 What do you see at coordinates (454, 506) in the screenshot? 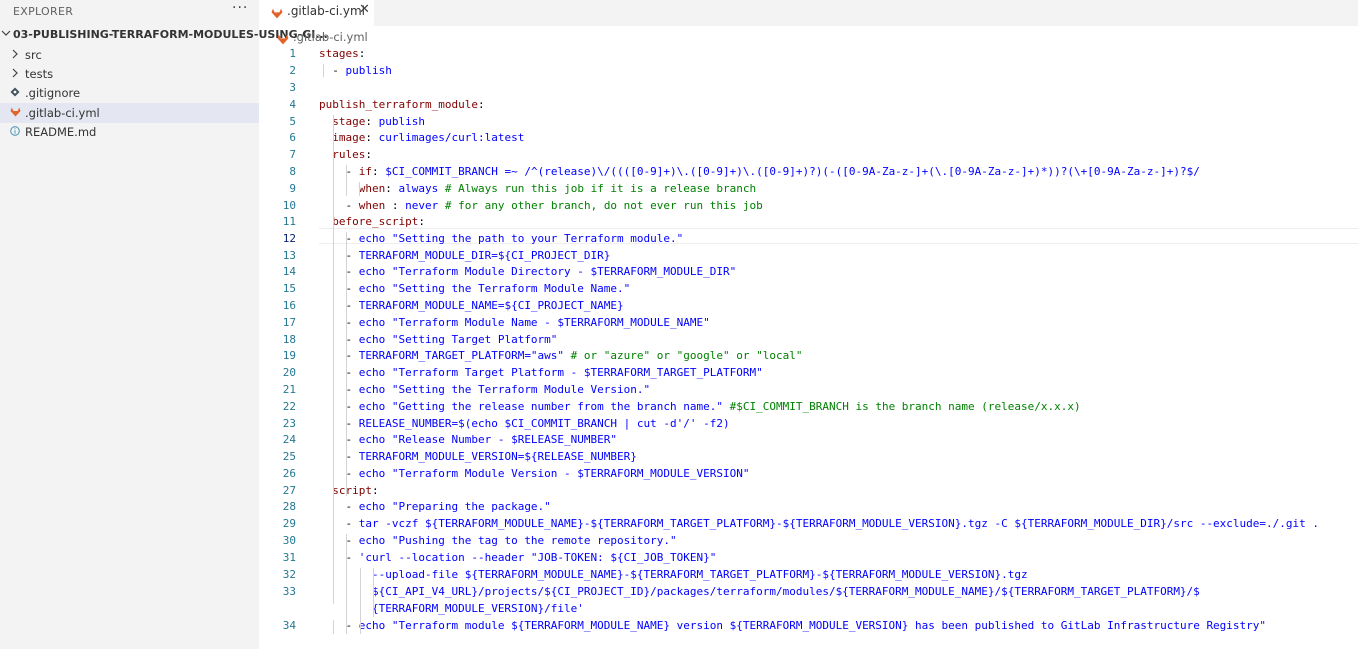
I see `code-token: echo "Preparing the package."` at bounding box center [454, 506].